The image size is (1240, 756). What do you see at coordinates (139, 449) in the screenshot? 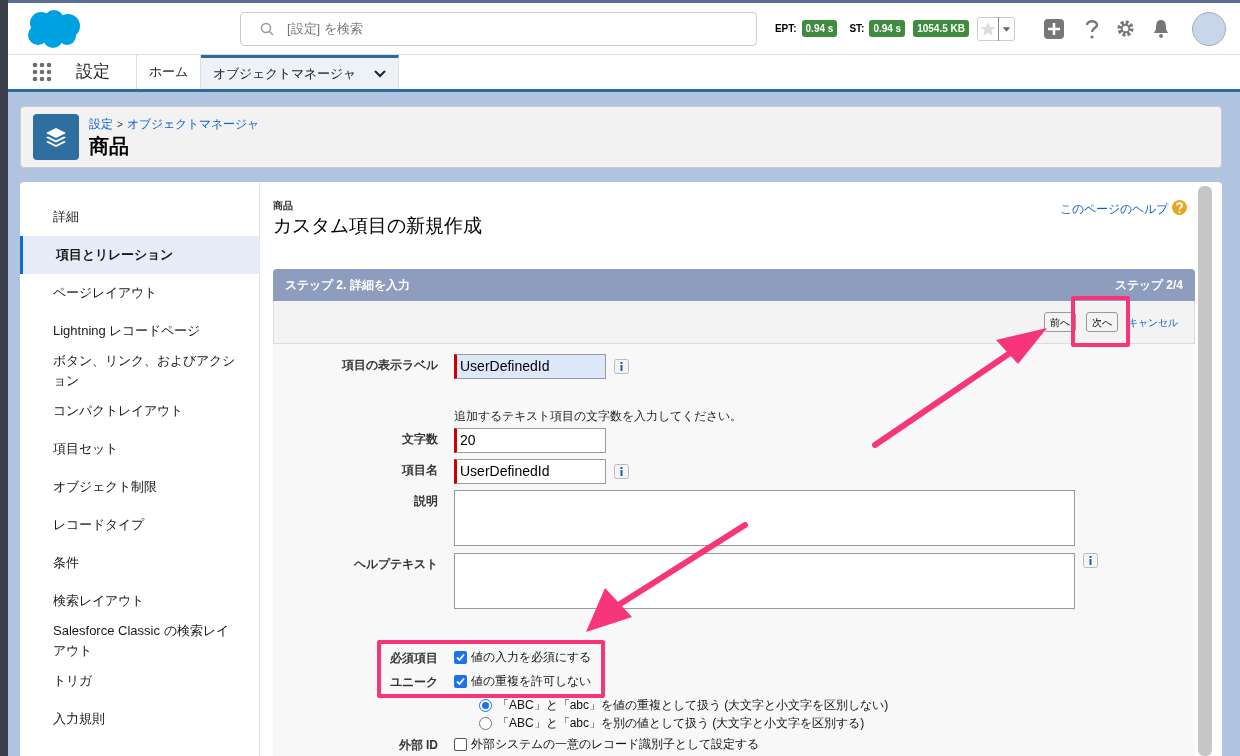
I see `sidebar-item: 項目セット` at bounding box center [139, 449].